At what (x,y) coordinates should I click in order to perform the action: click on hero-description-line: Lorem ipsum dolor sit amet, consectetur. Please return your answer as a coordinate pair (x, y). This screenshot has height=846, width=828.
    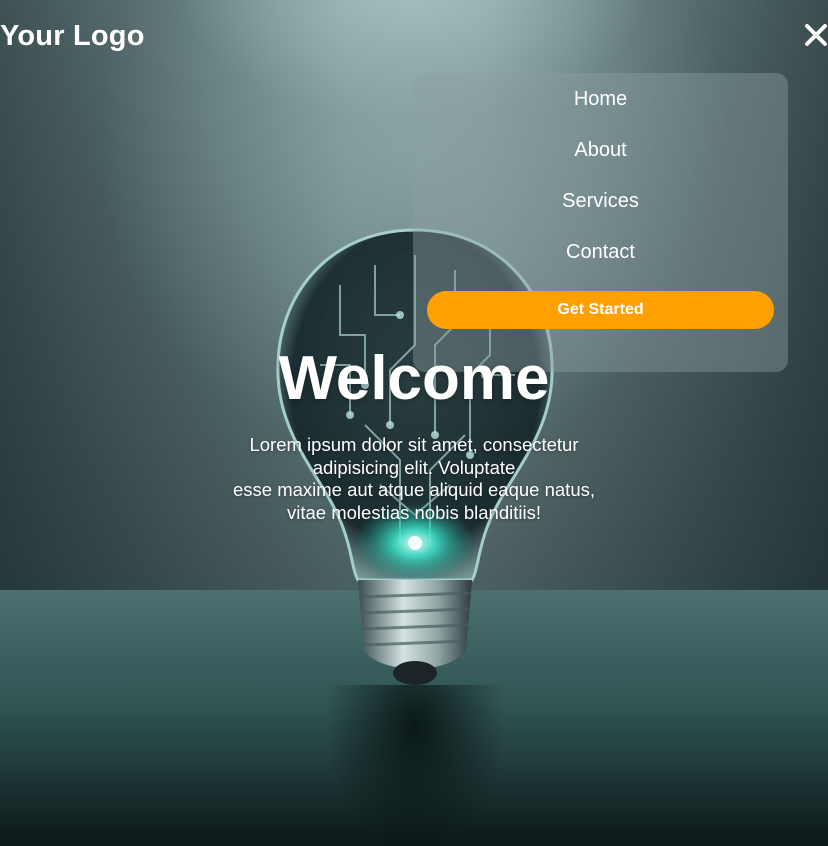
    Looking at the image, I should click on (414, 444).